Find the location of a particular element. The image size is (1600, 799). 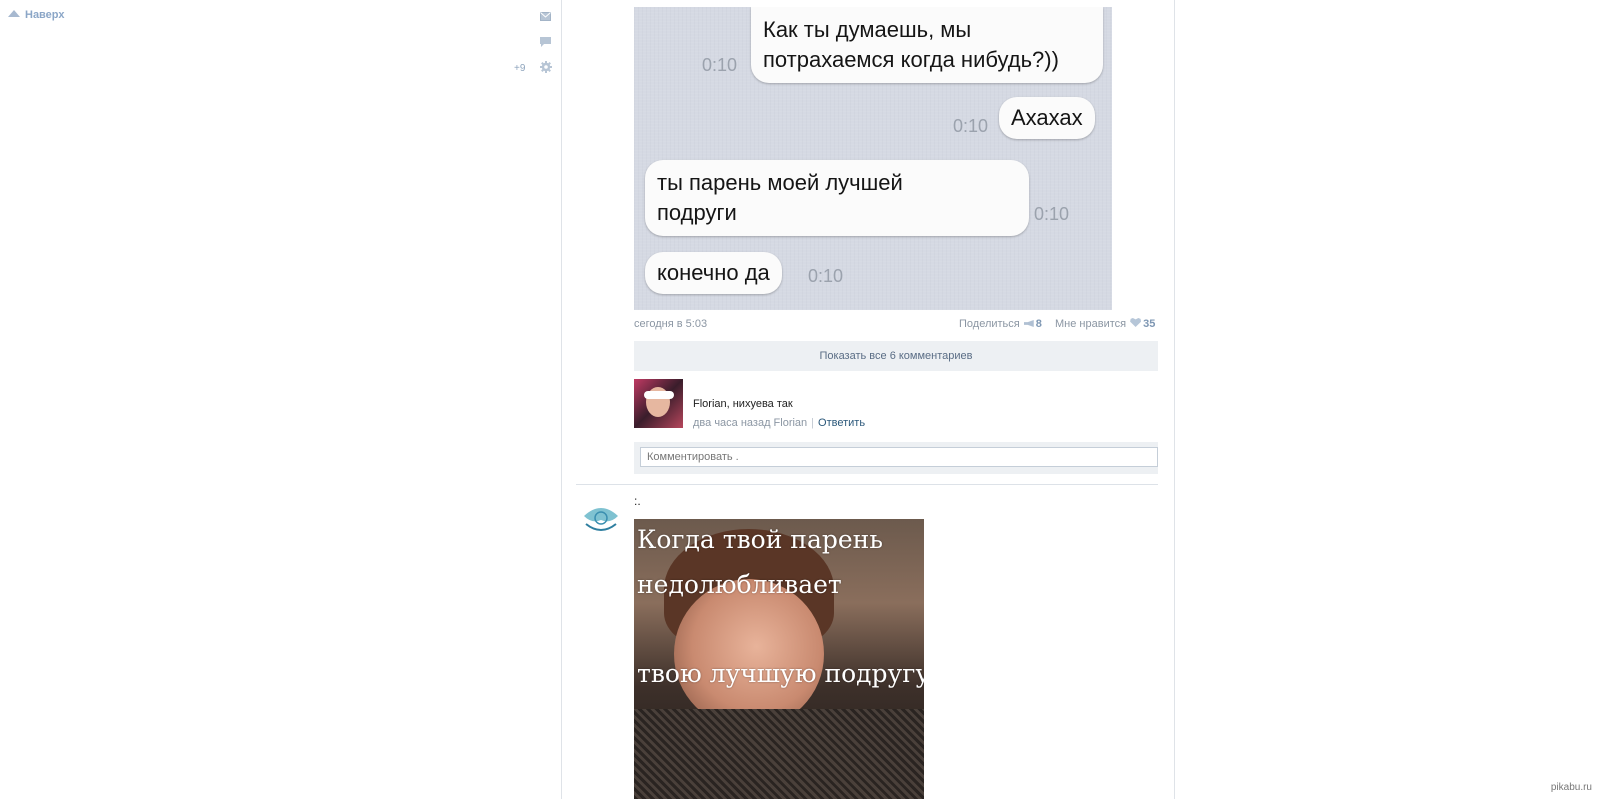

mail-icon is located at coordinates (545, 16).